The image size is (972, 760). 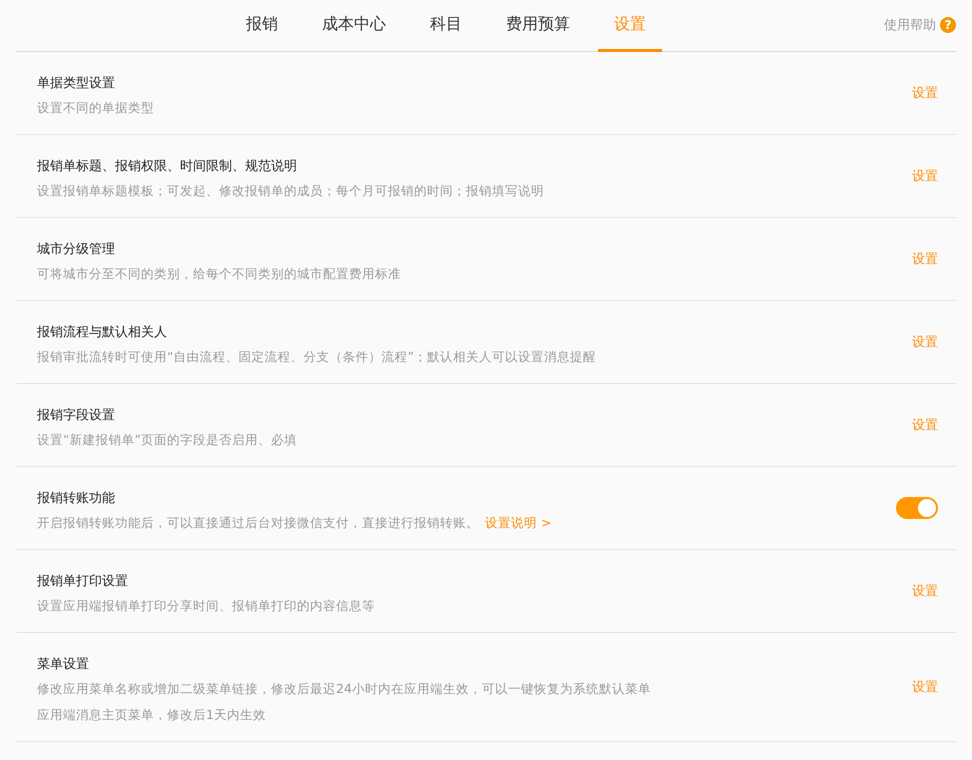 I want to click on setting-description: 开启报销转账功能后，可以直接通过后台对接微信支付，直接进行报销转账。 设置说明 >, so click(x=294, y=523).